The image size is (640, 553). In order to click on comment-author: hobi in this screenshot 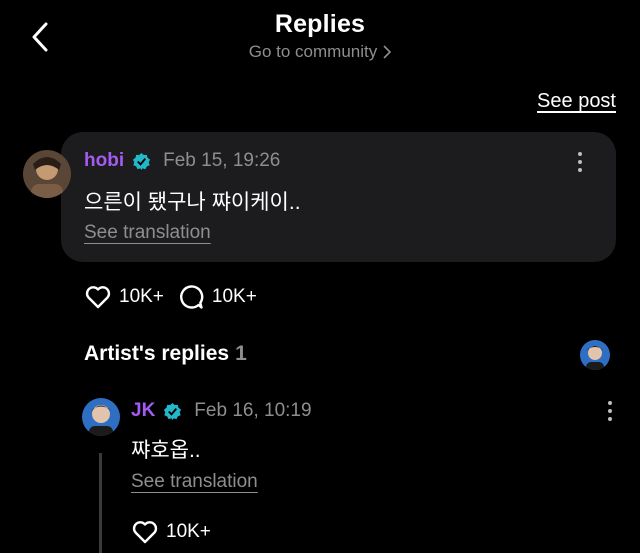, I will do `click(104, 161)`.